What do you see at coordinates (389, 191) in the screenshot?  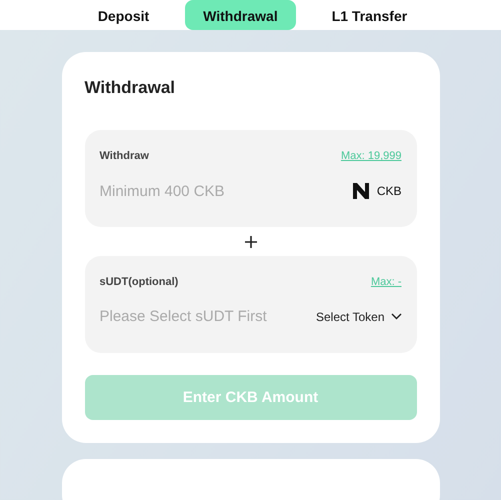 I see `token-name: CKB` at bounding box center [389, 191].